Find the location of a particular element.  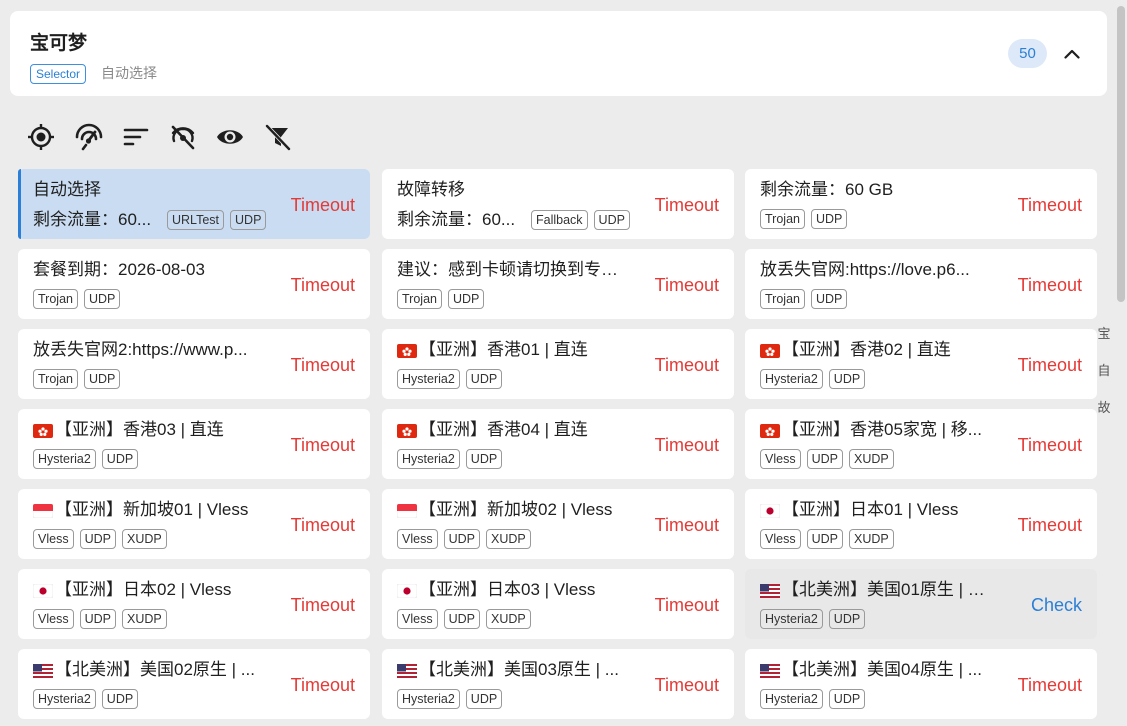

filter-toggle-button is located at coordinates (278, 137).